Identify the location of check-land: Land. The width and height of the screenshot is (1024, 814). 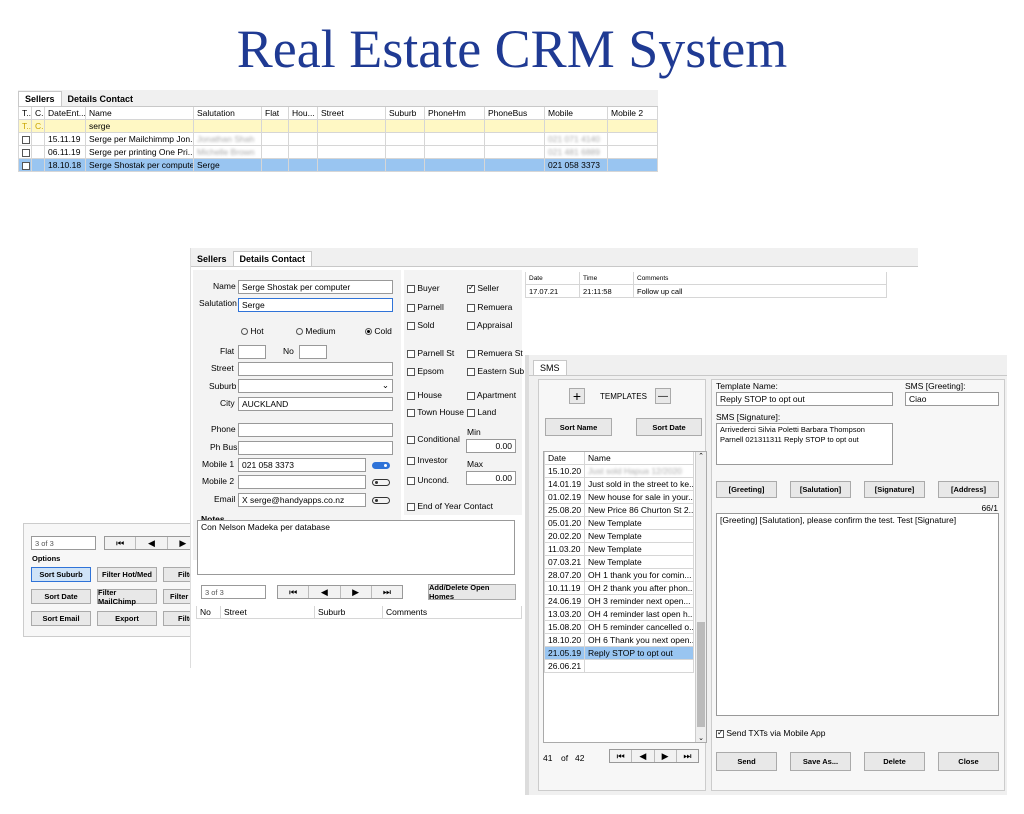
(481, 412).